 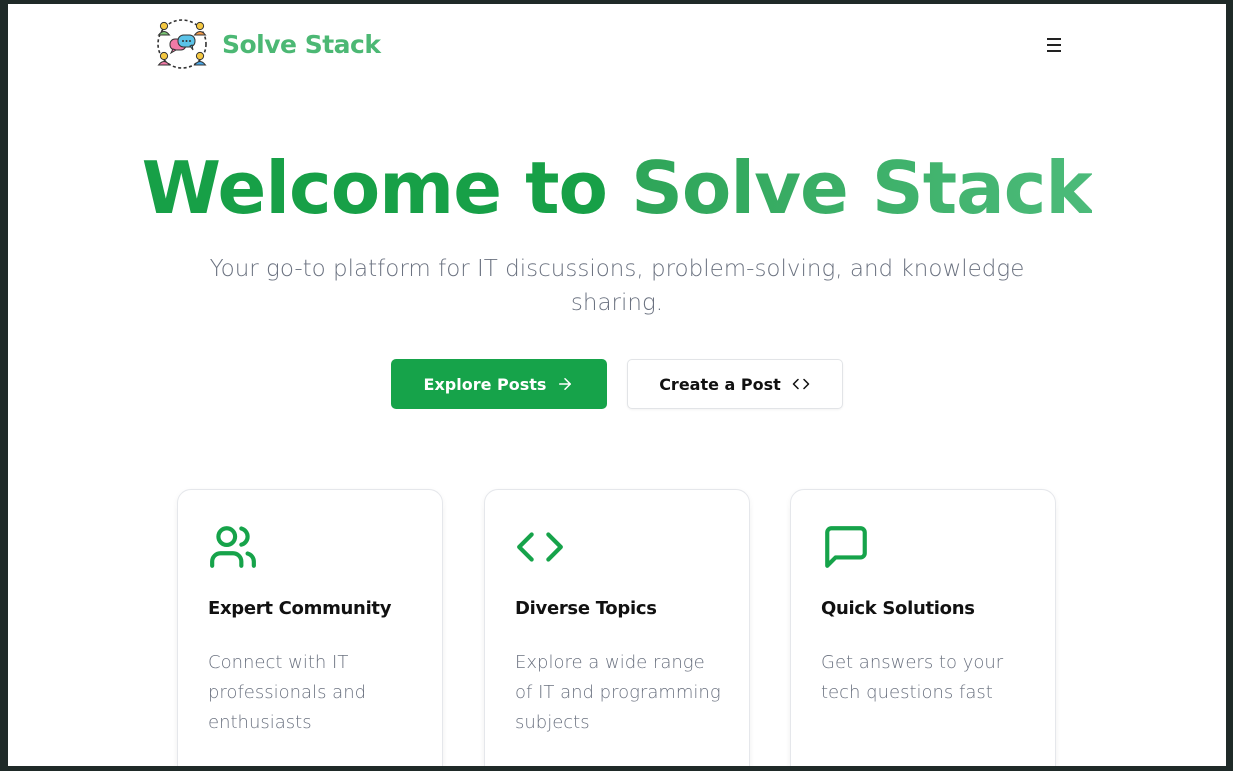 I want to click on navbar: Solve Stack, so click(x=617, y=46).